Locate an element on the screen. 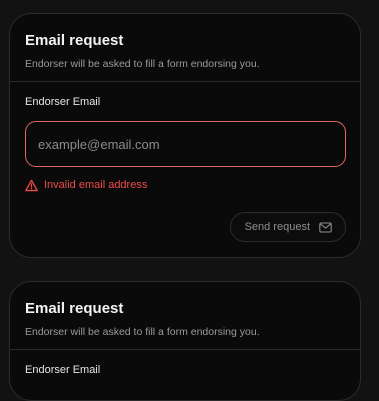 This screenshot has height=401, width=379. send-request-button: Send request is located at coordinates (287, 227).